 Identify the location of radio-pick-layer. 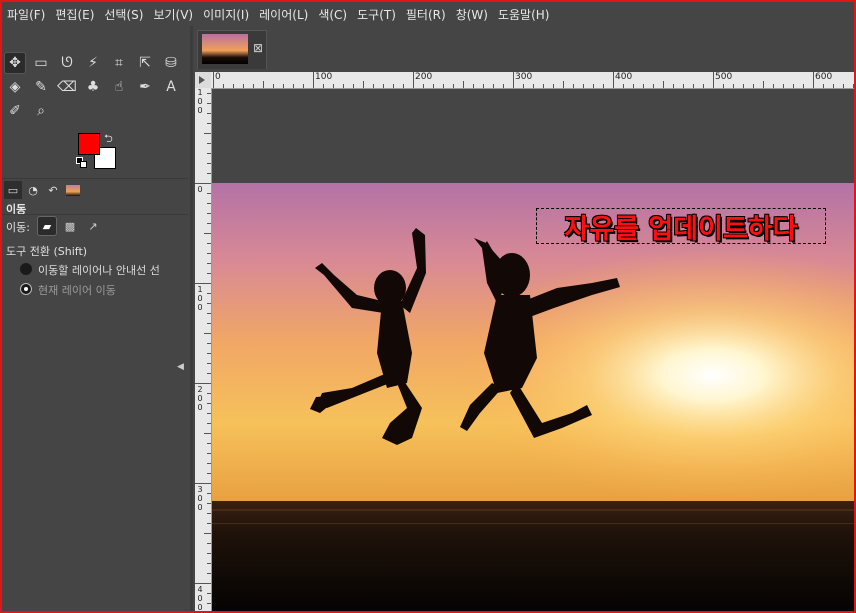
(26, 269).